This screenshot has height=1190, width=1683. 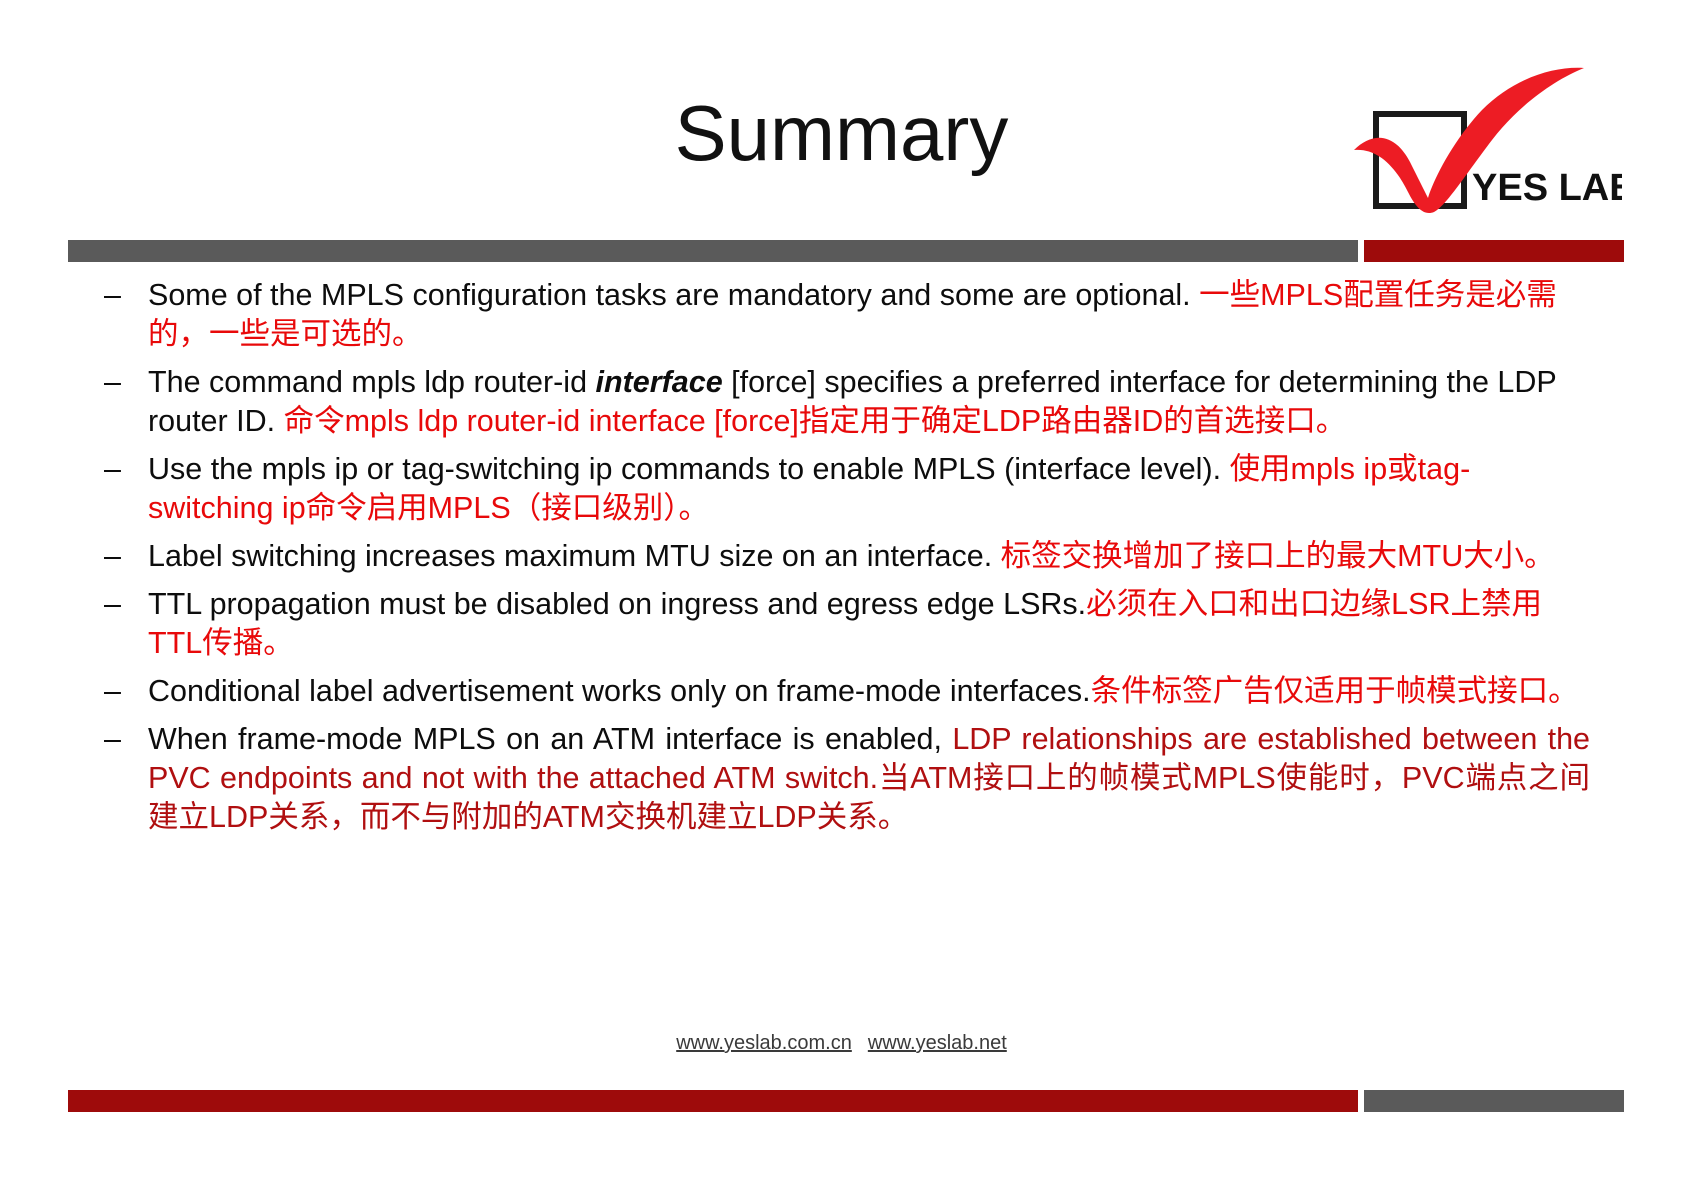 What do you see at coordinates (773, 382) in the screenshot?
I see `command-option: [force]` at bounding box center [773, 382].